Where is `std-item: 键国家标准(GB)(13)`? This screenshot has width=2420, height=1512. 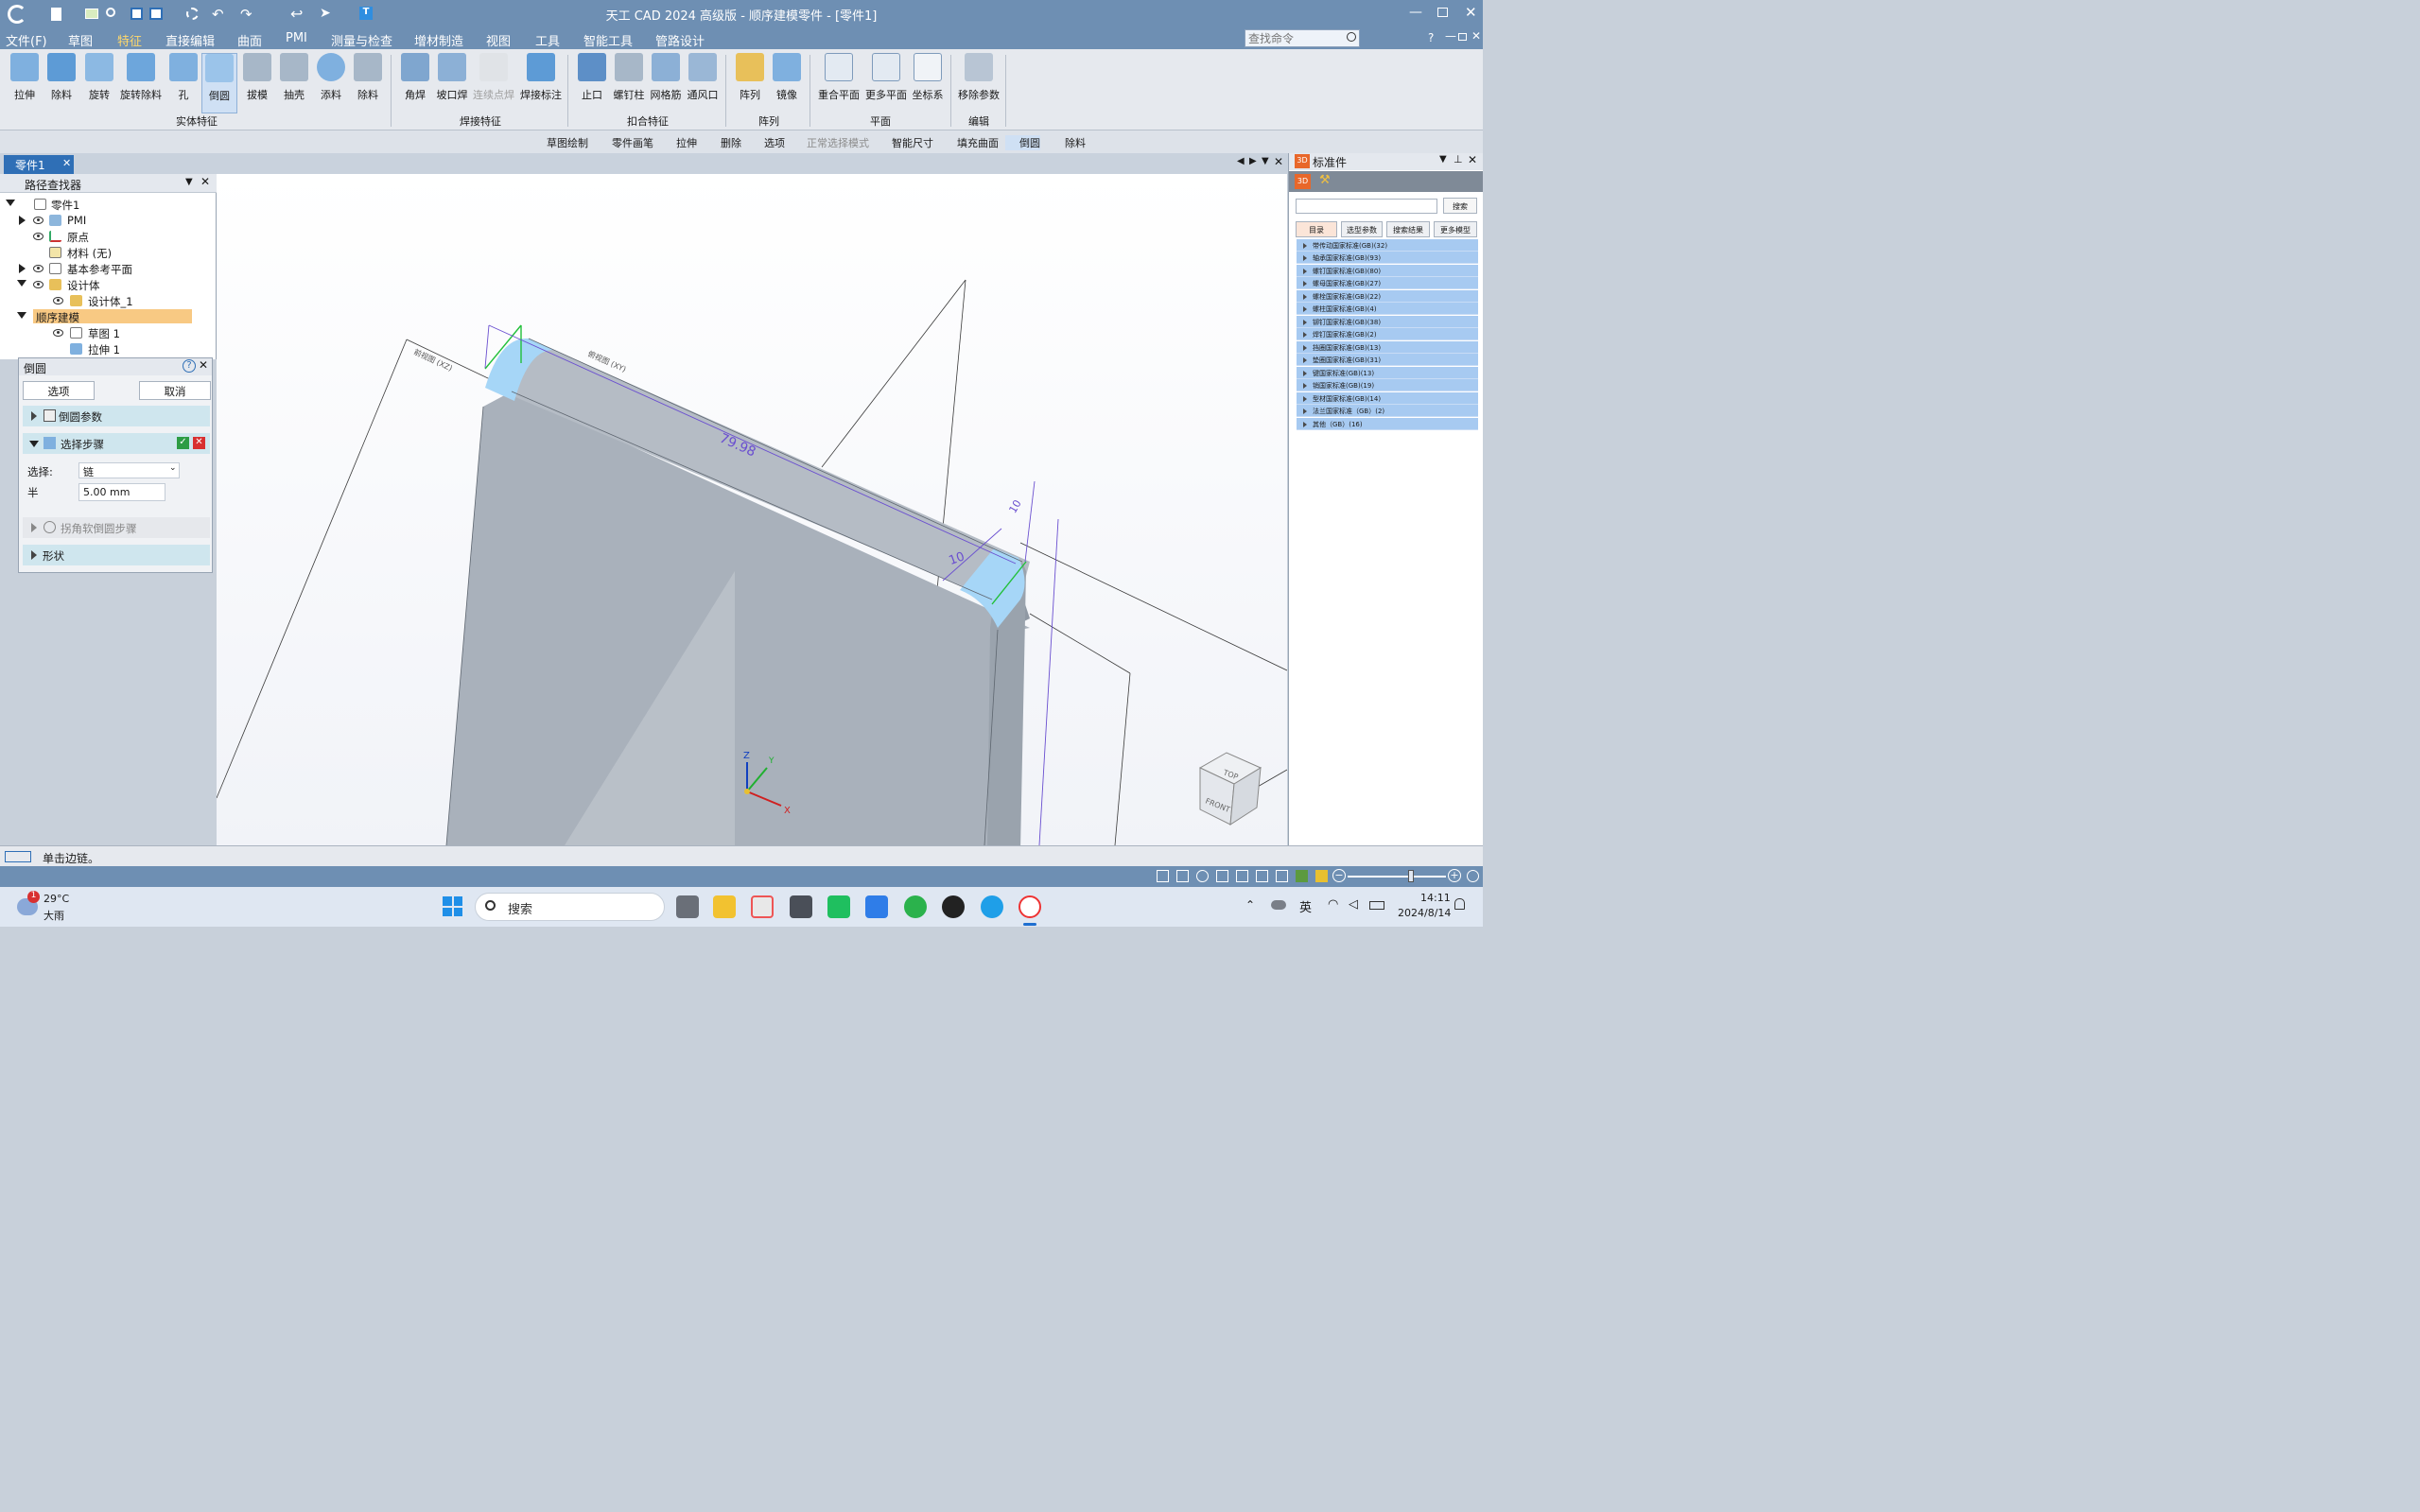
std-item: 键国家标准(GB)(13) is located at coordinates (1387, 373).